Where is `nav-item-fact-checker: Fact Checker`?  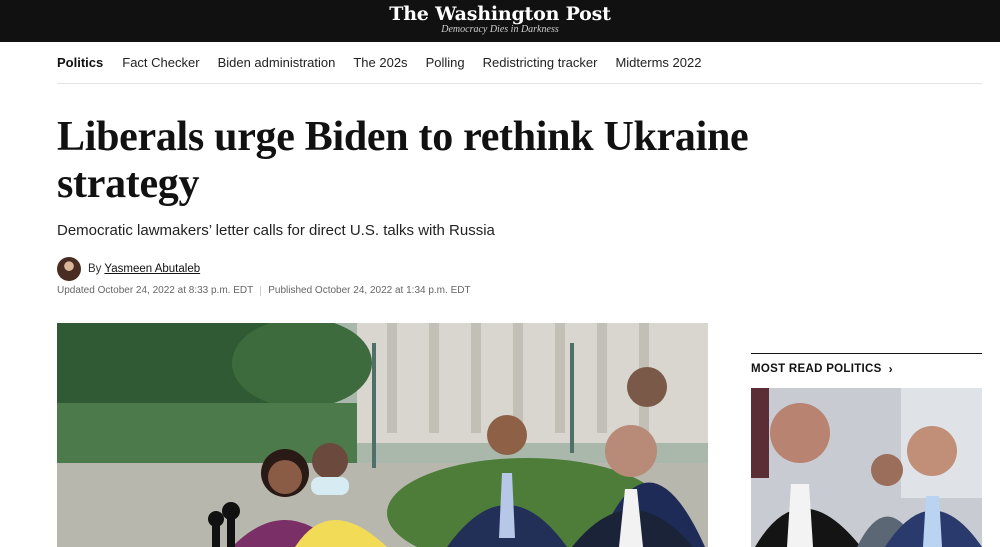
nav-item-fact-checker: Fact Checker is located at coordinates (160, 62).